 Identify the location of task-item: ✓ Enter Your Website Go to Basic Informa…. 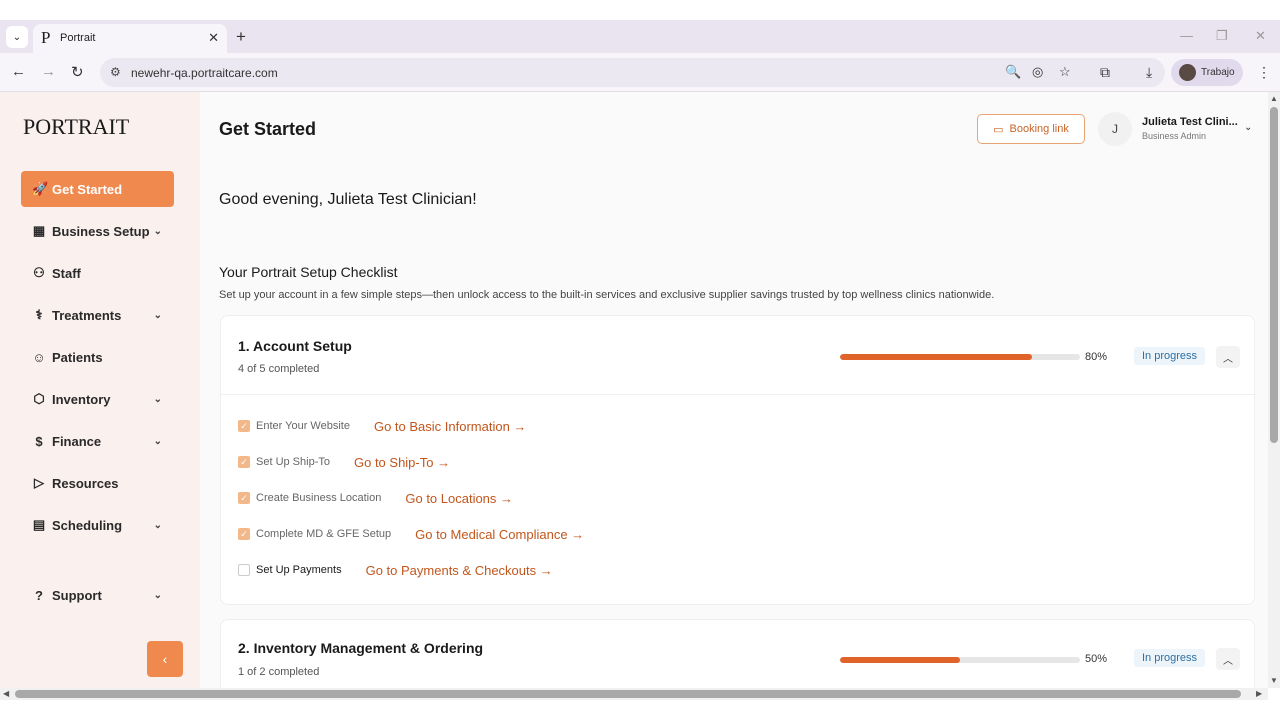
(382, 426).